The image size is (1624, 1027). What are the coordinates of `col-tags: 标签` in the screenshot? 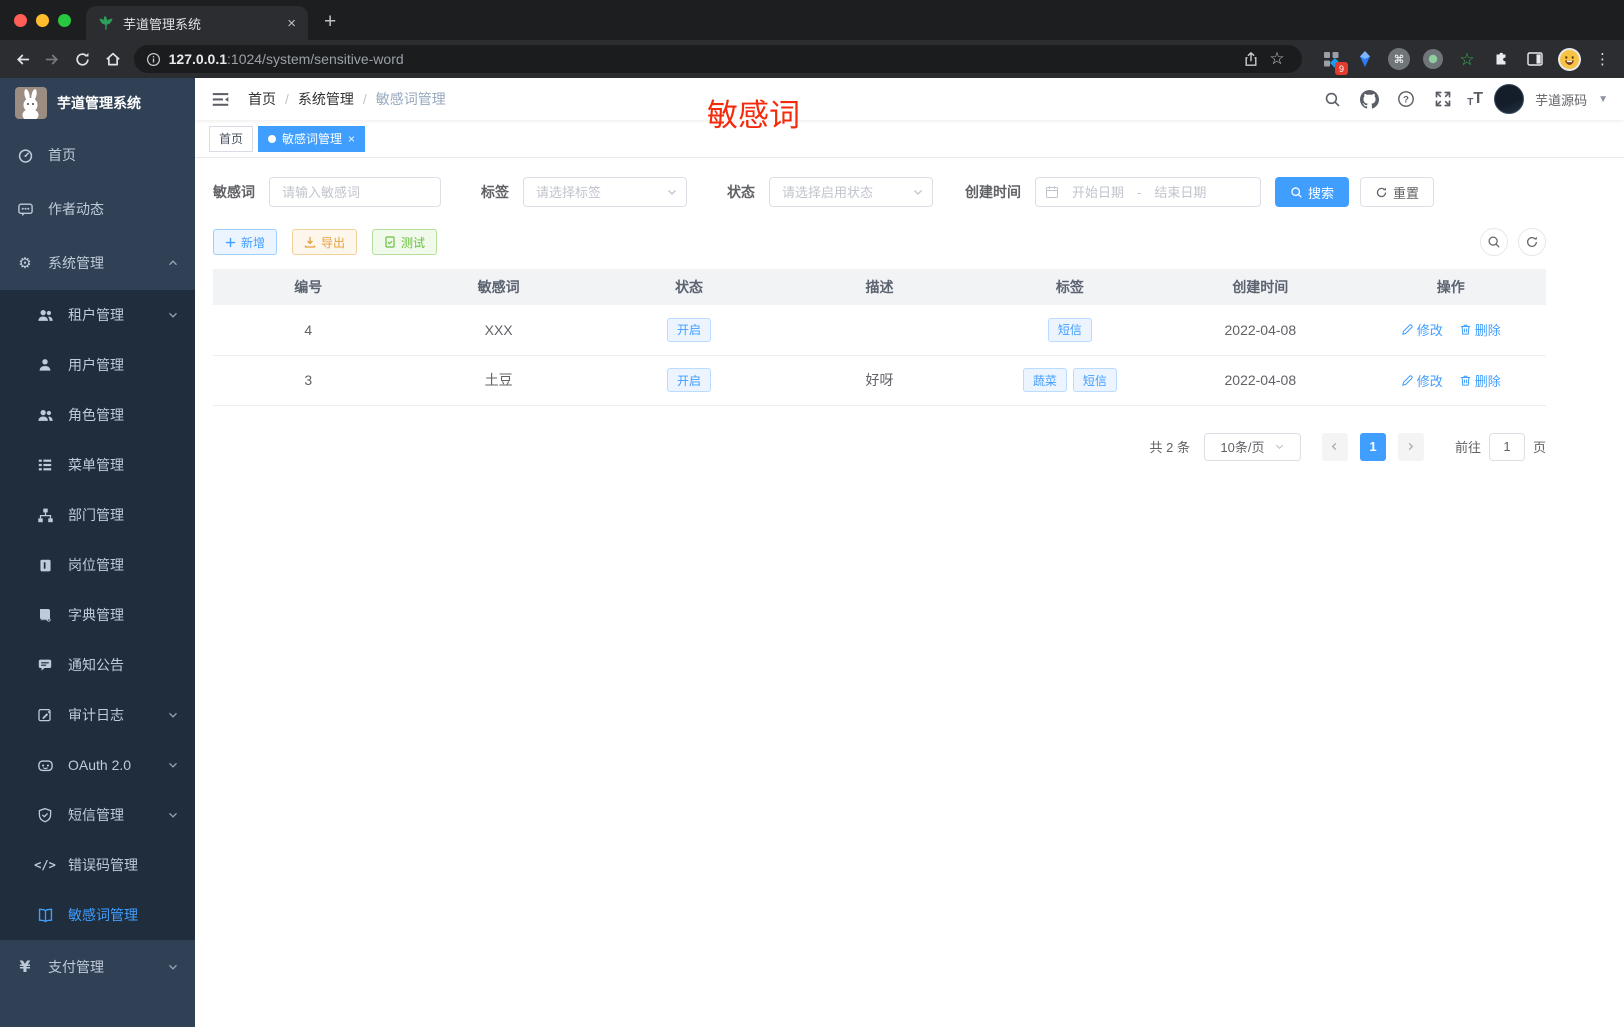 It's located at (1070, 287).